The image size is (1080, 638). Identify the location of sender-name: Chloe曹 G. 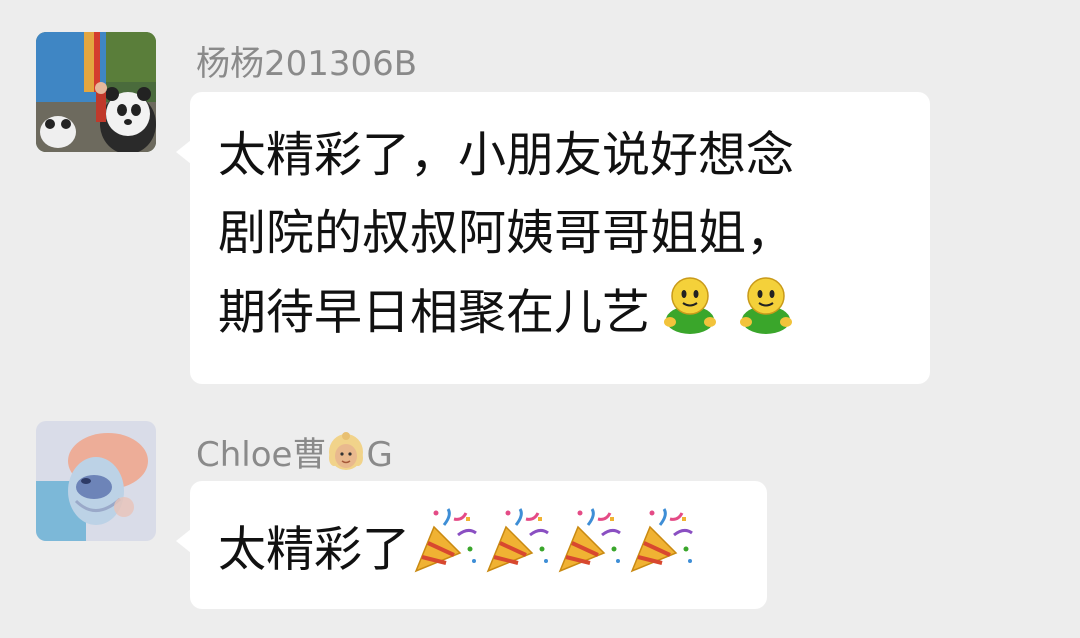
(294, 453).